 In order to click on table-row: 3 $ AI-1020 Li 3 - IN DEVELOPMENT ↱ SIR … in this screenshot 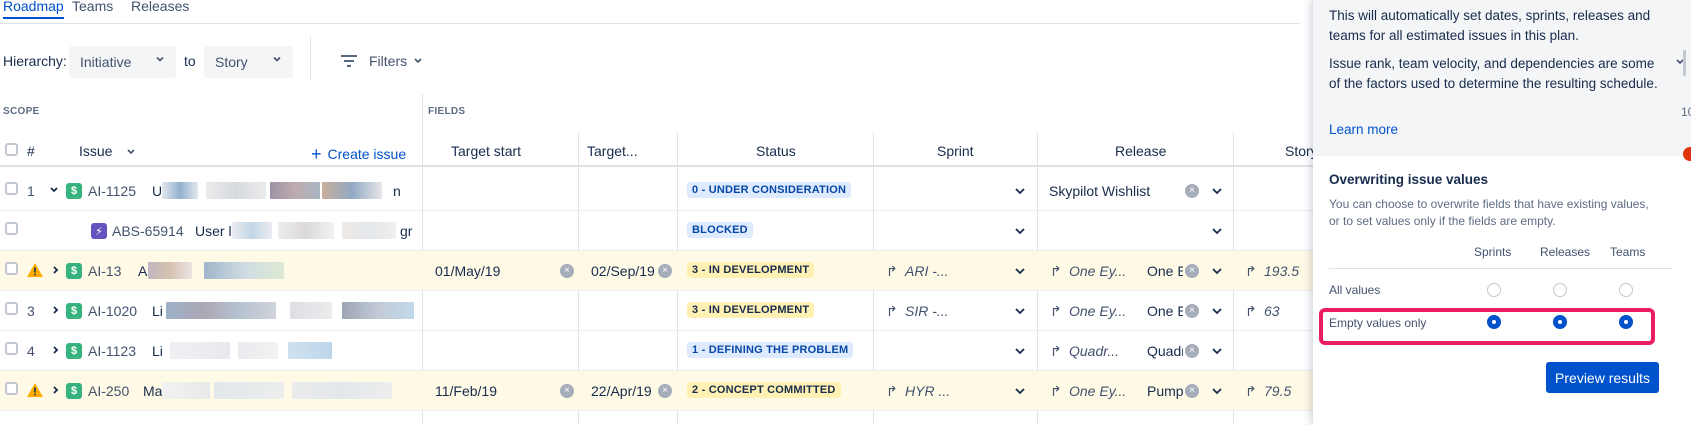, I will do `click(665, 311)`.